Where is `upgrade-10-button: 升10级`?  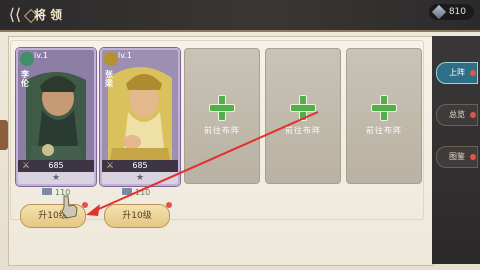 upgrade-10-button: 升10级 is located at coordinates (137, 216).